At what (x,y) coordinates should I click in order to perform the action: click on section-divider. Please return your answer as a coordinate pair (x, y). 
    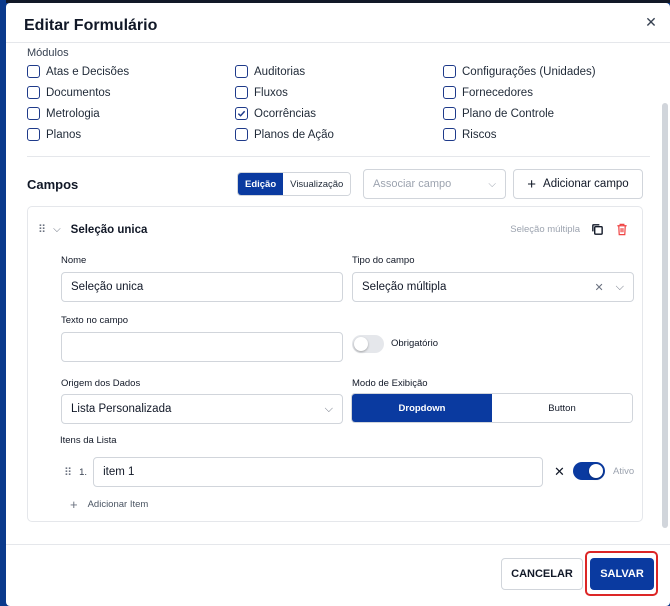
    Looking at the image, I should click on (338, 156).